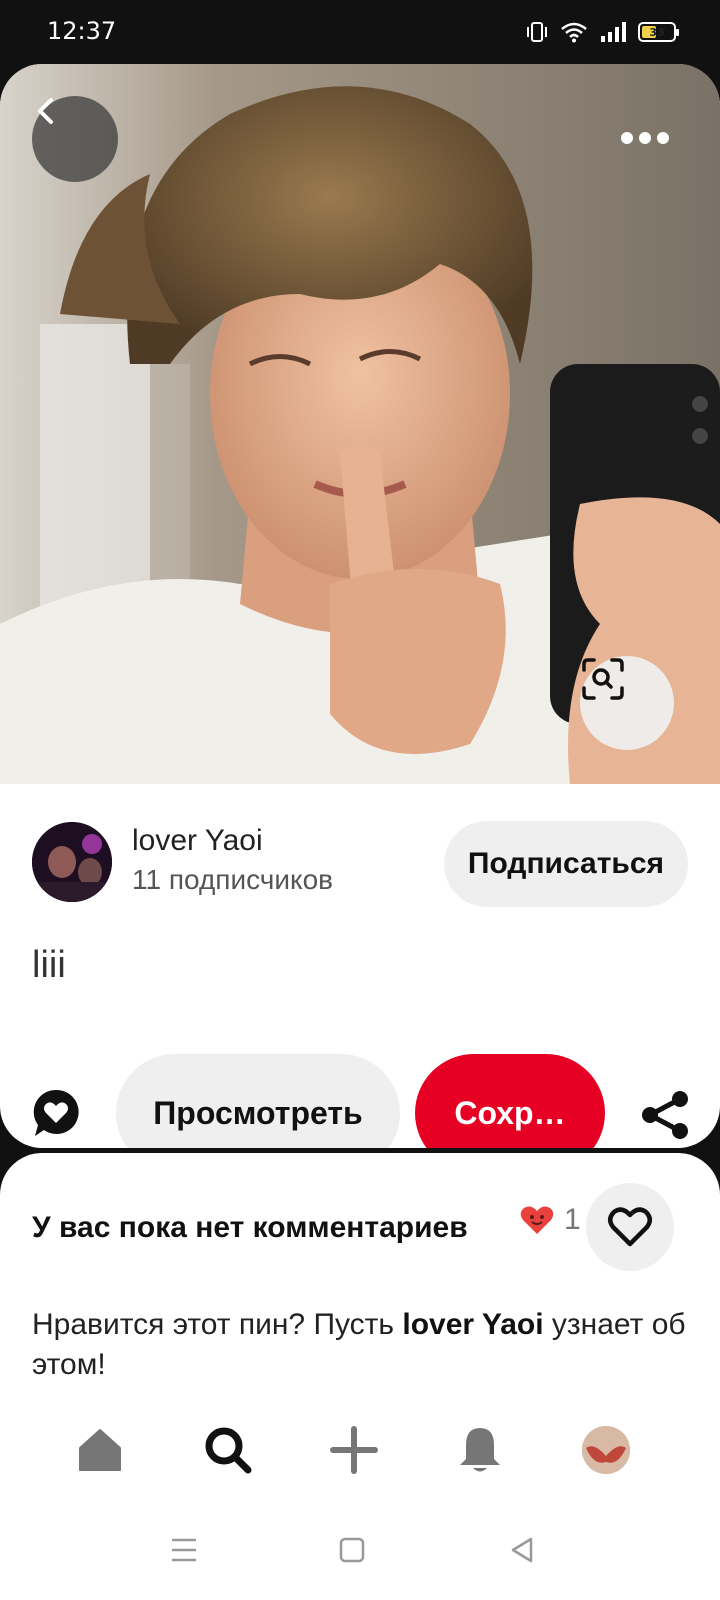 The height and width of the screenshot is (1600, 720). I want to click on back-button, so click(75, 139).